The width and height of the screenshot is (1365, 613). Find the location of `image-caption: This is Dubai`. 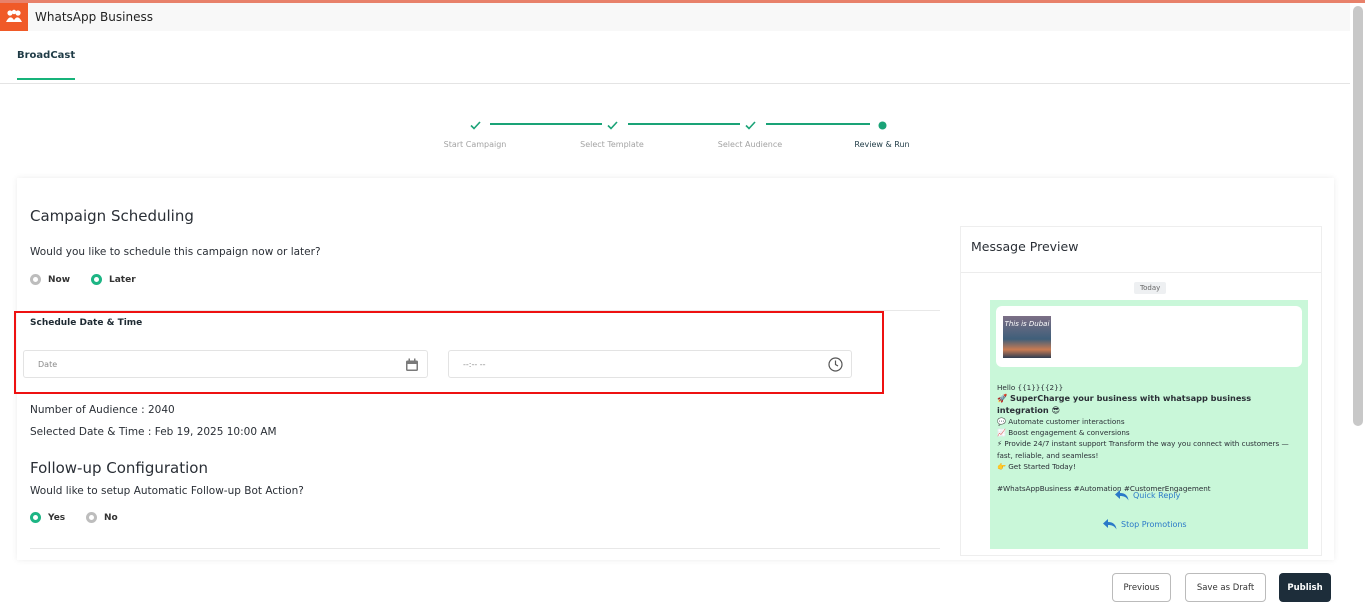

image-caption: This is Dubai is located at coordinates (1027, 324).